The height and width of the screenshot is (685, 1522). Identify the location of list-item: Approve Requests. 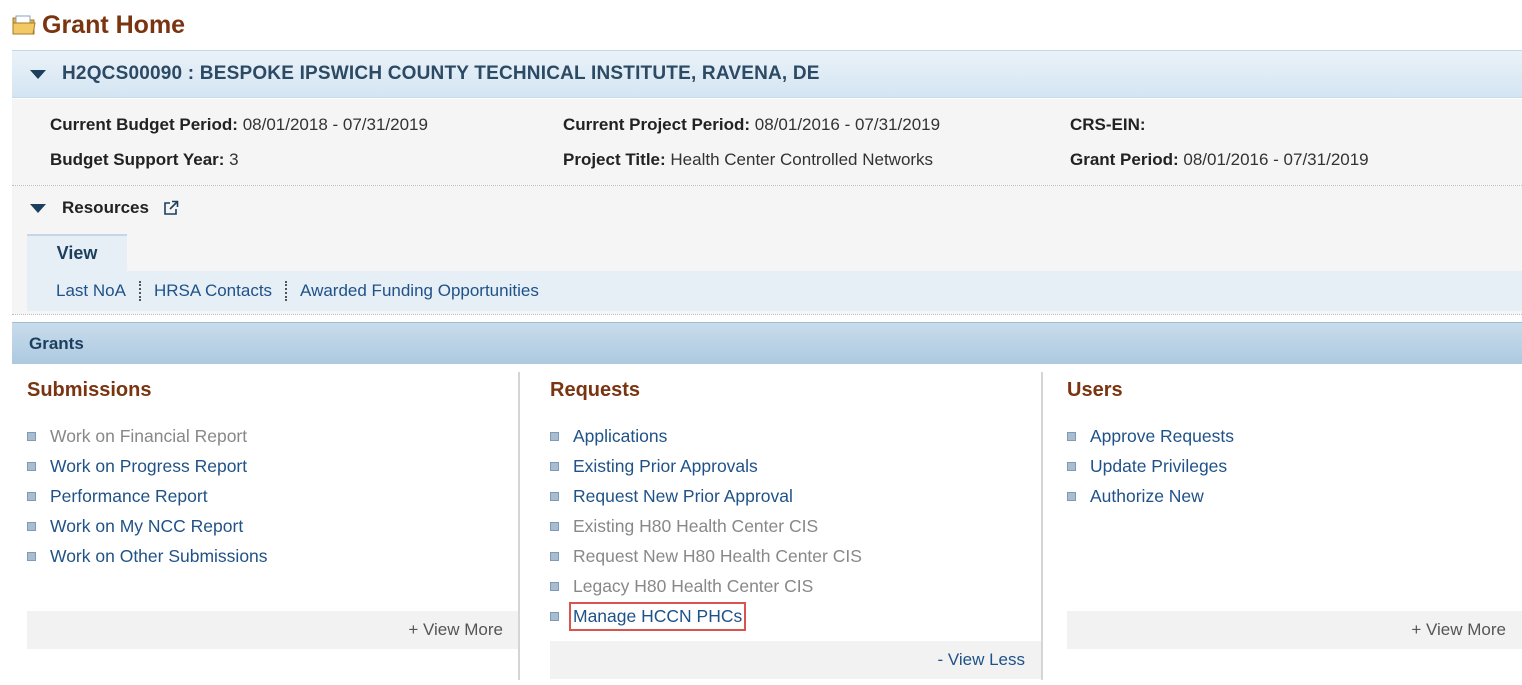
(1150, 436).